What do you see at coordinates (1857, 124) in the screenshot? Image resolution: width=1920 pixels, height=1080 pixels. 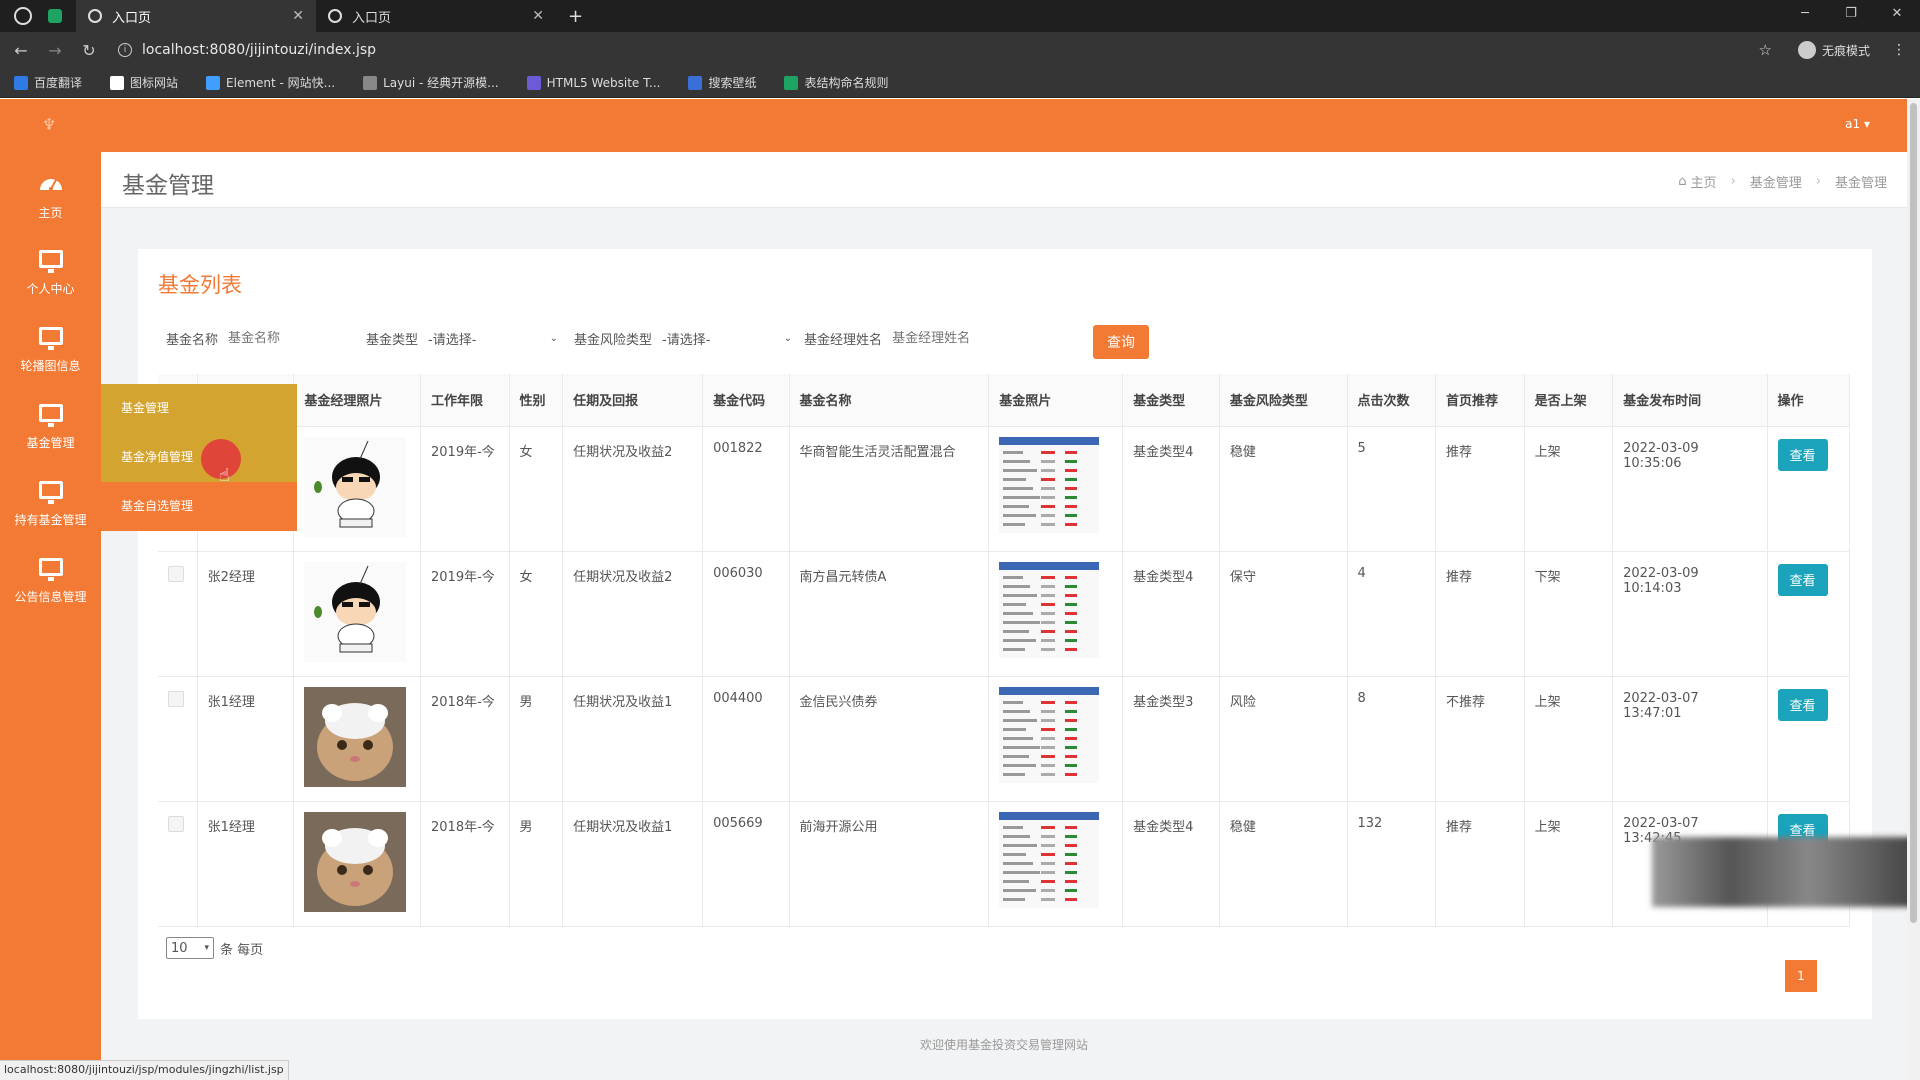 I see `user-menu: a1 ▾` at bounding box center [1857, 124].